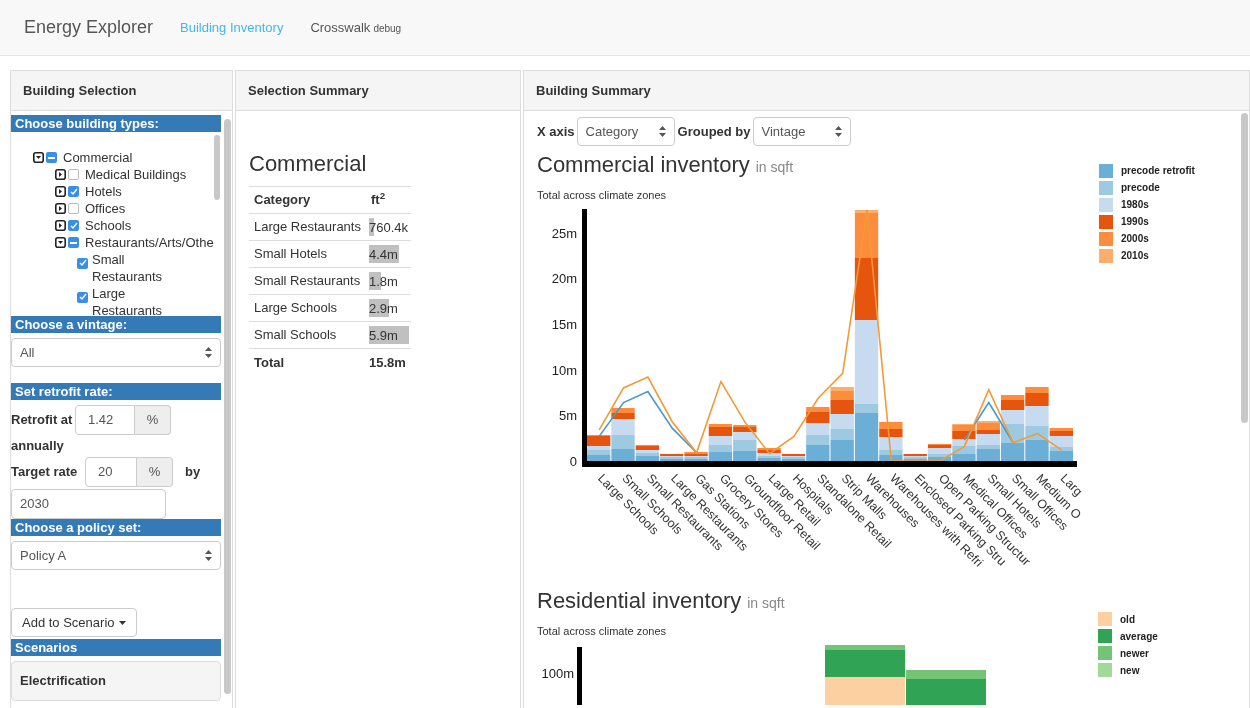  What do you see at coordinates (356, 27) in the screenshot?
I see `nav-link: Crosswalk debug` at bounding box center [356, 27].